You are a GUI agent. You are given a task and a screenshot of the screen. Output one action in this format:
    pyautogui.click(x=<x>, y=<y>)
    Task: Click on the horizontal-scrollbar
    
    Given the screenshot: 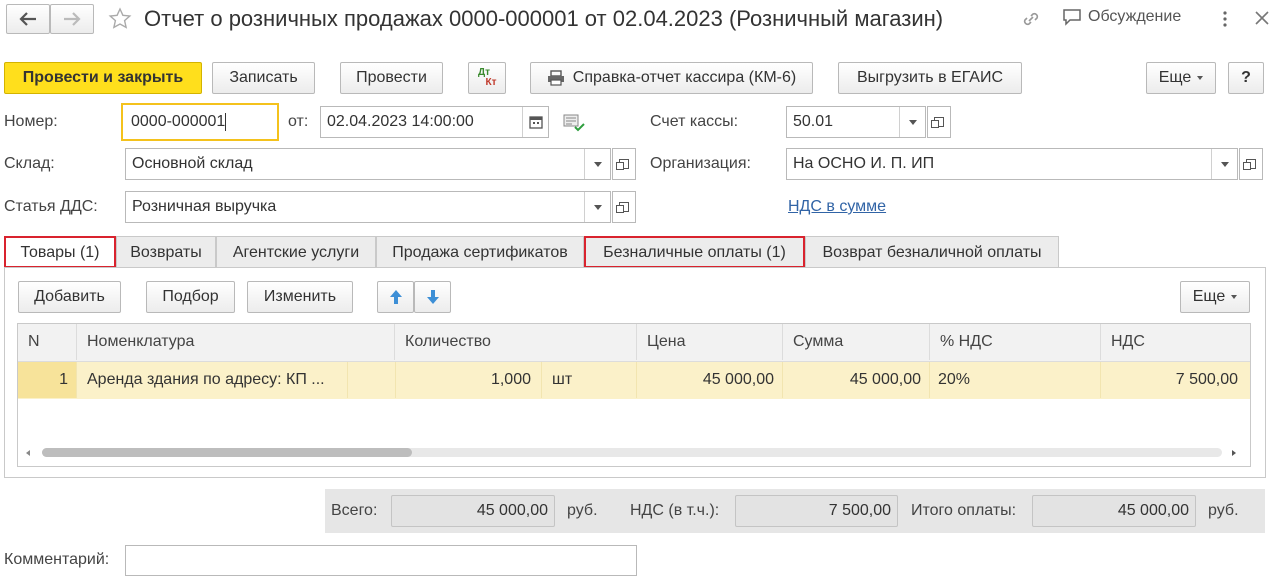 What is the action you would take?
    pyautogui.click(x=632, y=452)
    